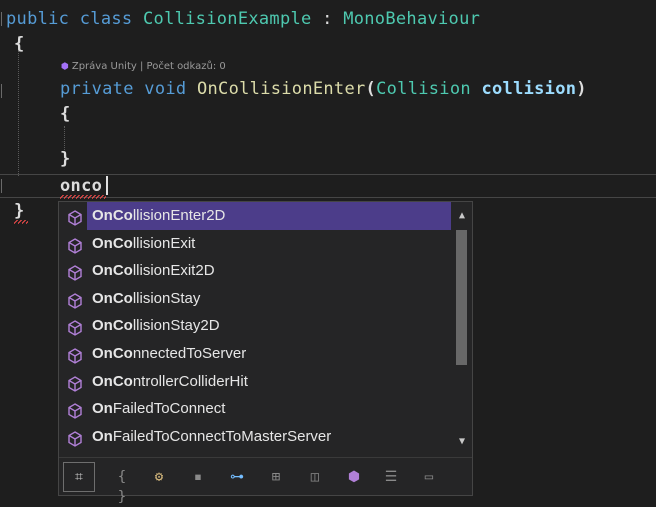 The height and width of the screenshot is (507, 656). Describe the element at coordinates (462, 442) in the screenshot. I see `scroll-down-icon: ▼` at that location.